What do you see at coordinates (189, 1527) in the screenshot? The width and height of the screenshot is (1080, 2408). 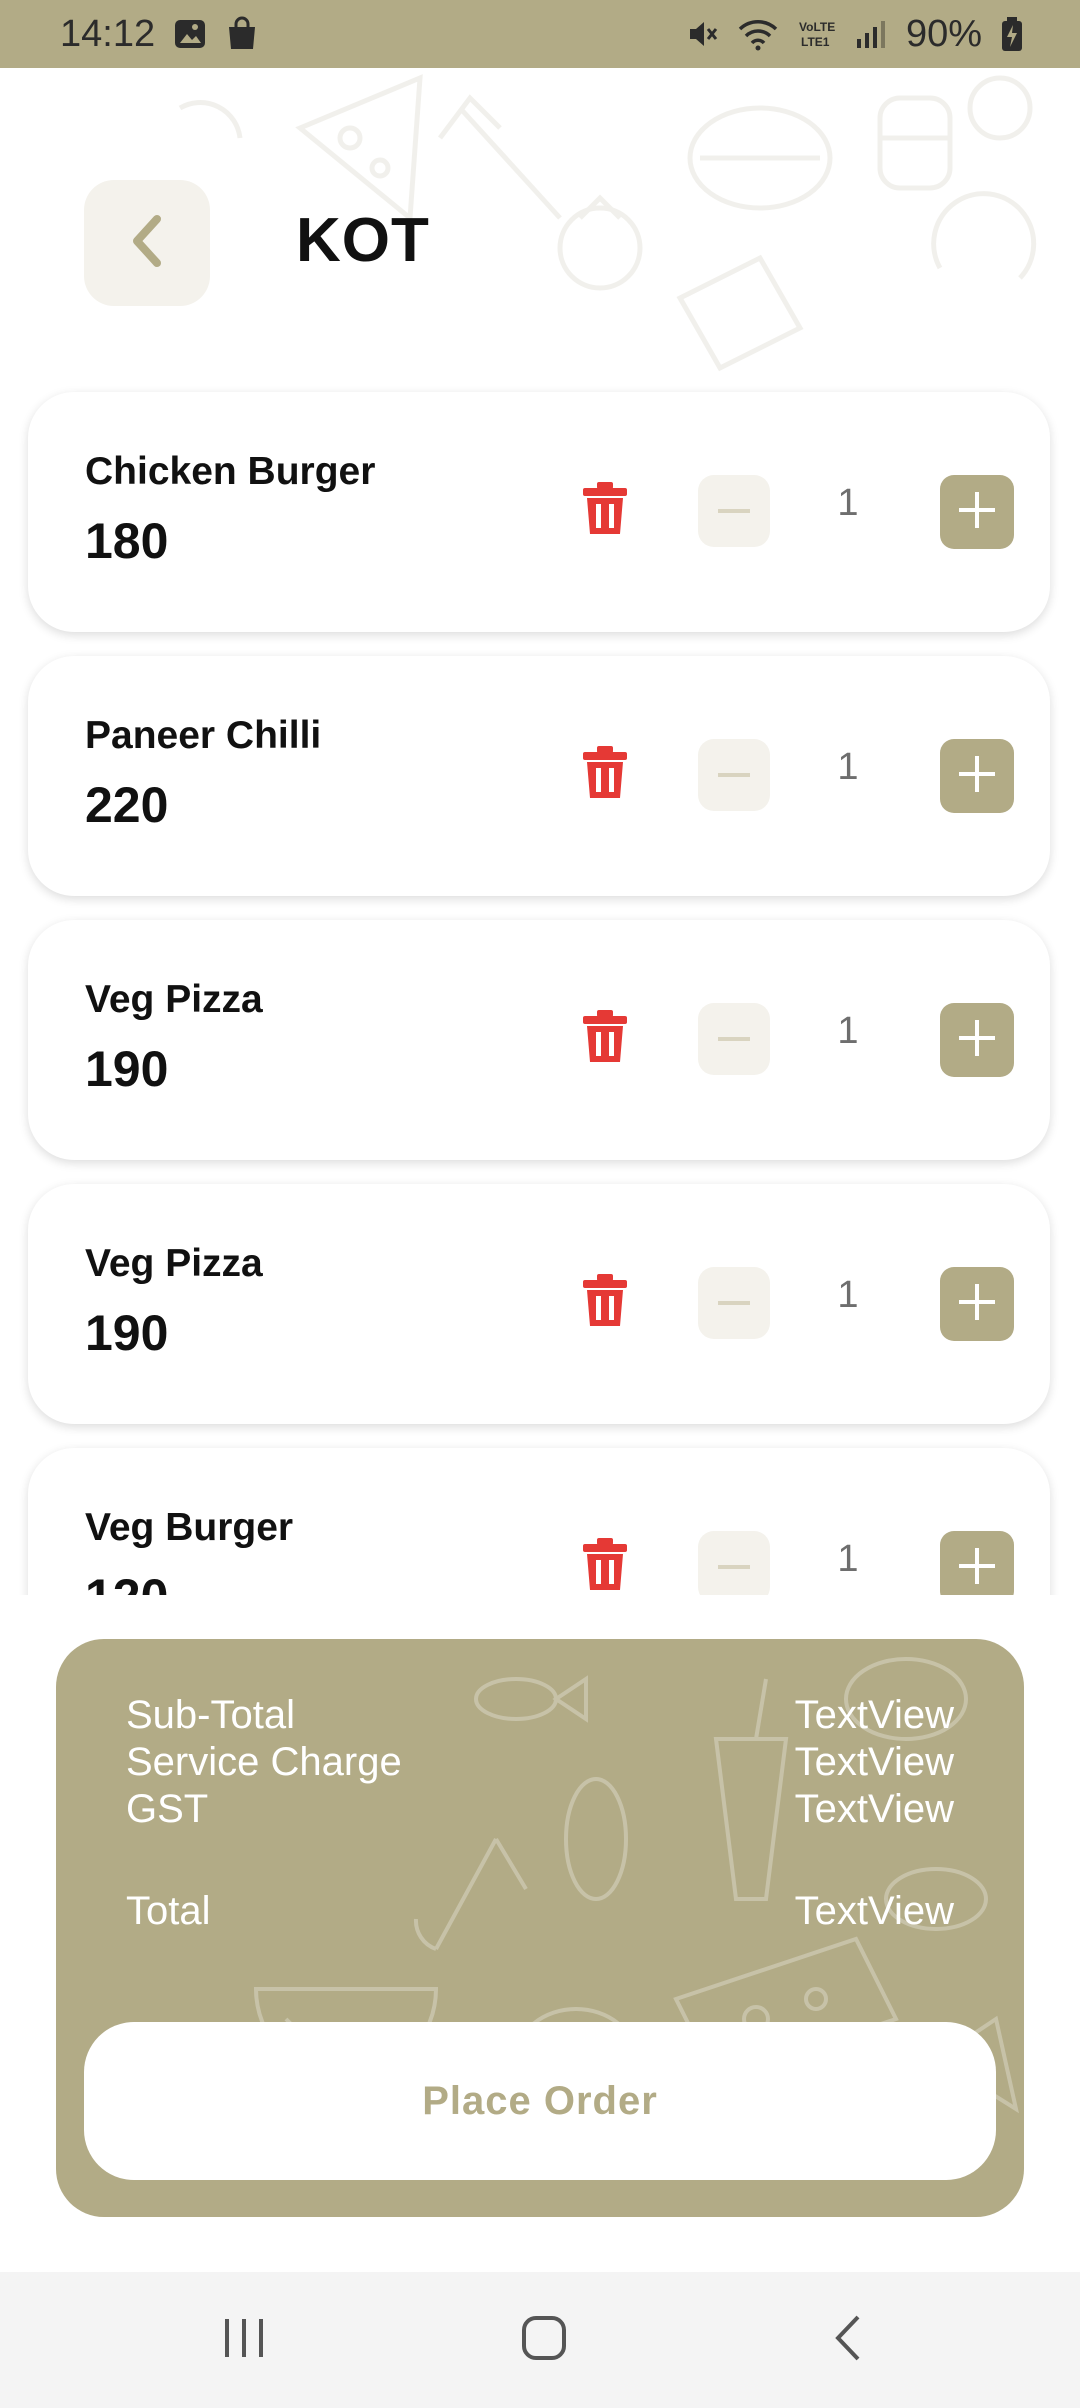 I see `item-name: Veg Burger` at bounding box center [189, 1527].